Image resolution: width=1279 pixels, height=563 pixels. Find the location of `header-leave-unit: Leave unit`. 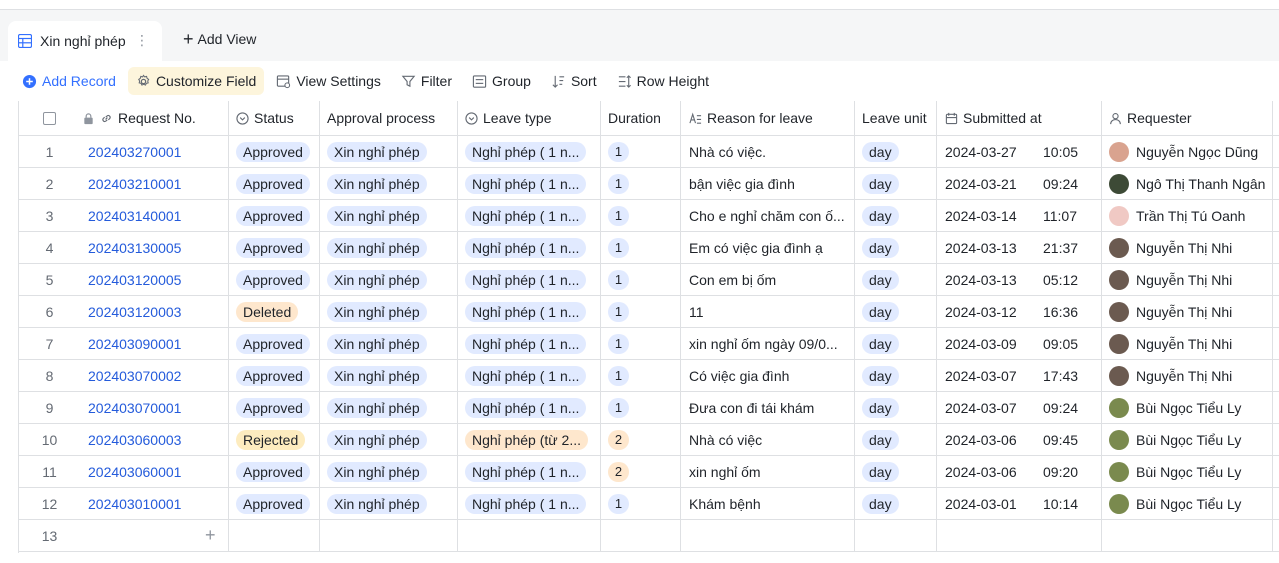

header-leave-unit: Leave unit is located at coordinates (896, 118).